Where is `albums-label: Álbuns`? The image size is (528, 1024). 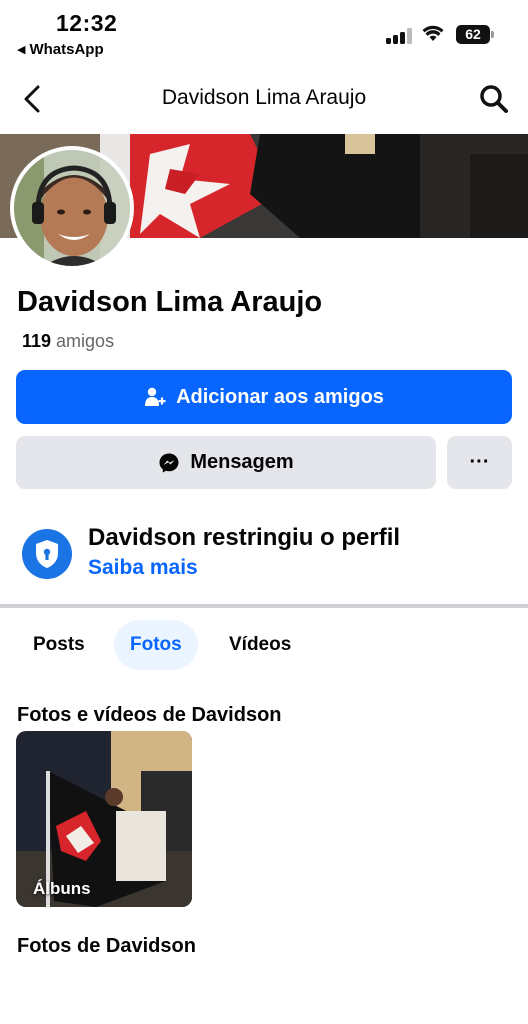 albums-label: Álbuns is located at coordinates (62, 888).